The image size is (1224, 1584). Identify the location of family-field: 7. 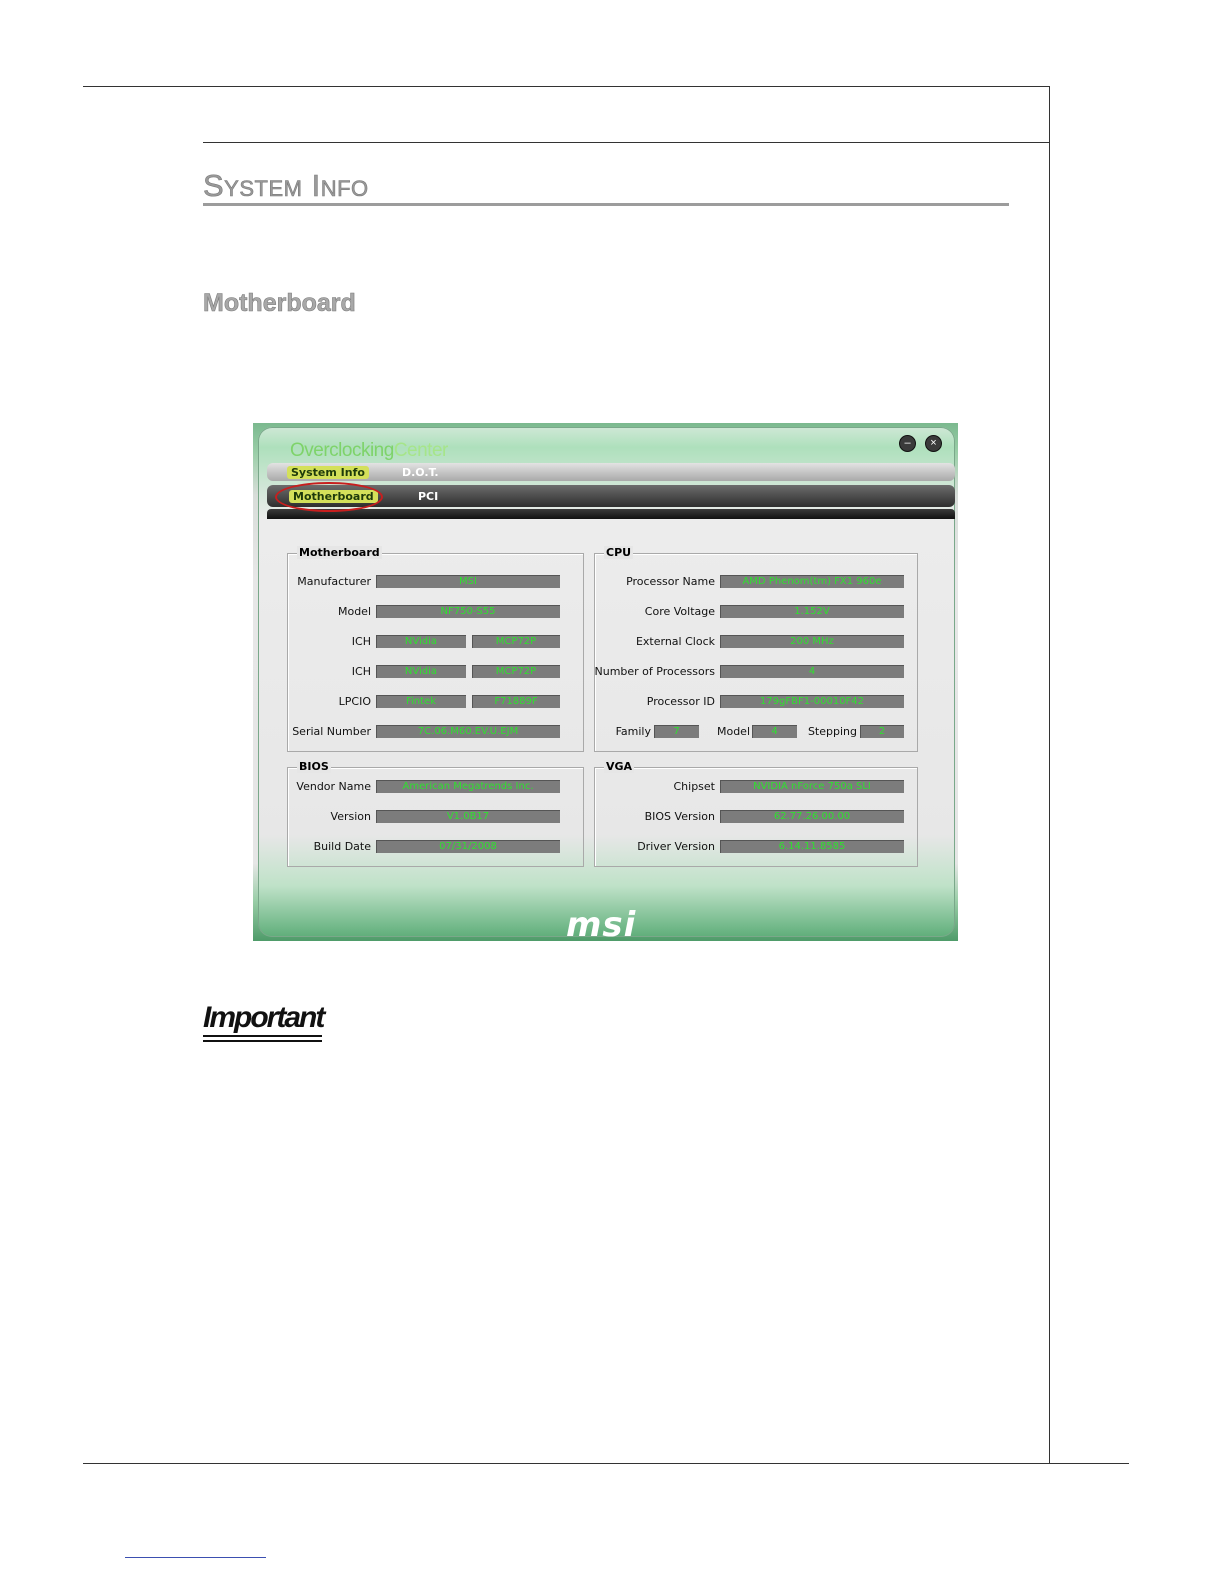
(676, 731).